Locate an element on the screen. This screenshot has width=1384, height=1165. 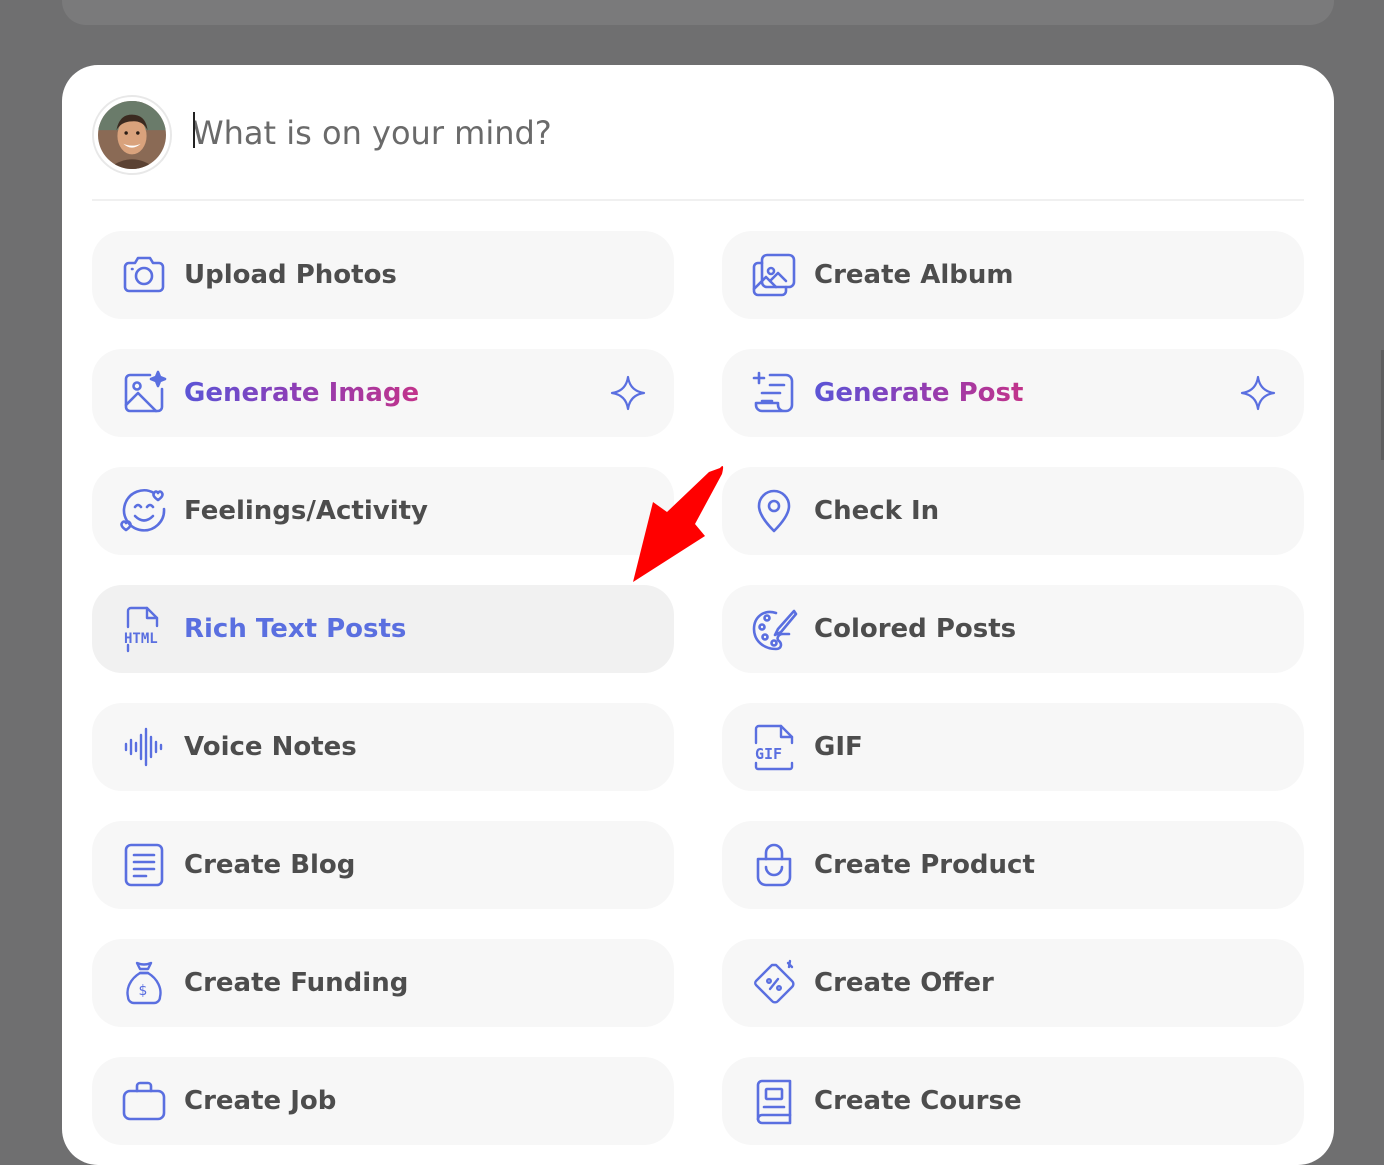
create-funding-button: $ Create Funding is located at coordinates (383, 983).